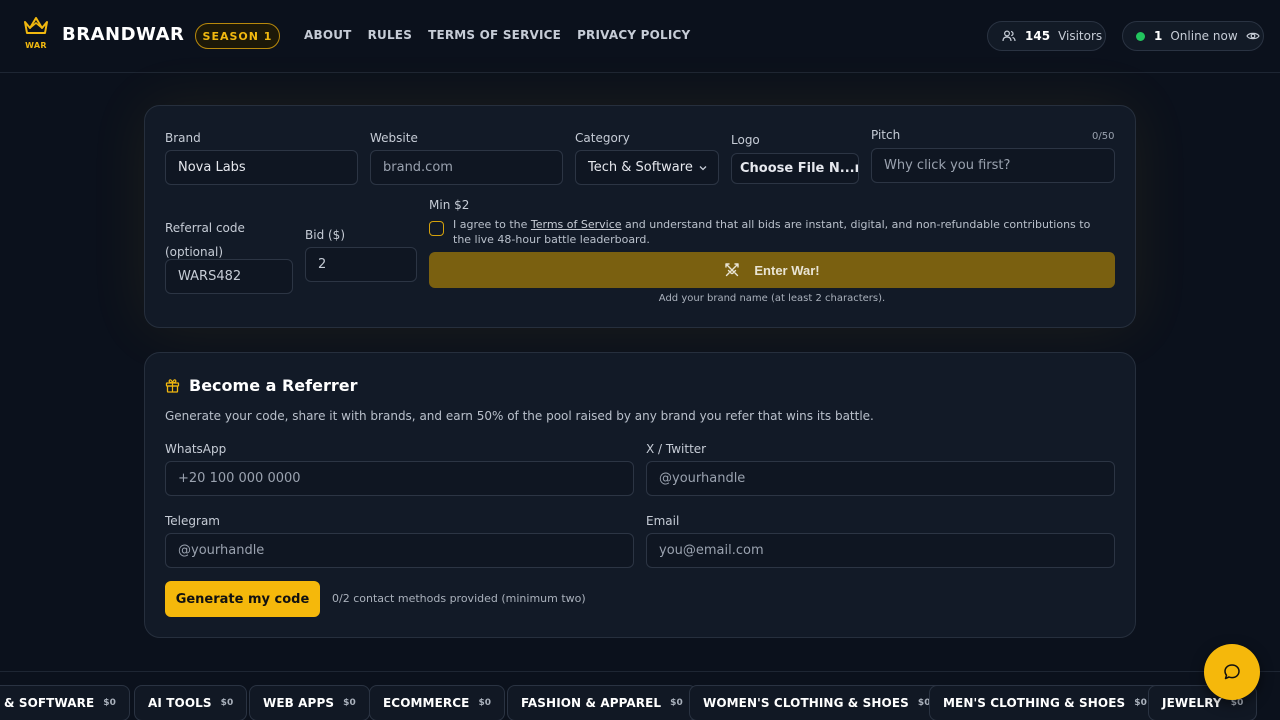  I want to click on telegram-input: @yourhandle, so click(399, 550).